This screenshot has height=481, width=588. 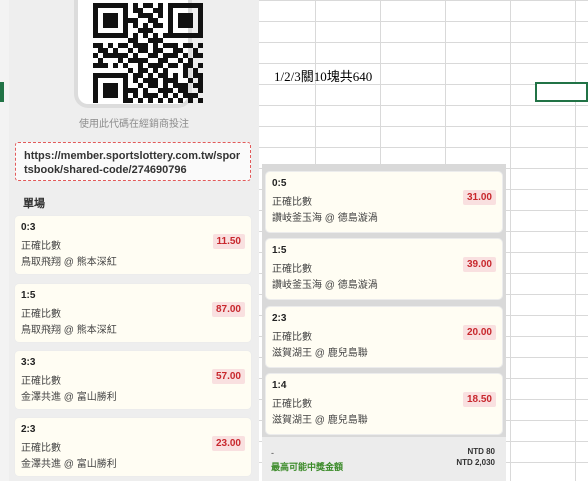 What do you see at coordinates (323, 75) in the screenshot?
I see `spreadsheet-cell-text: 1/2/3關10塊共640` at bounding box center [323, 75].